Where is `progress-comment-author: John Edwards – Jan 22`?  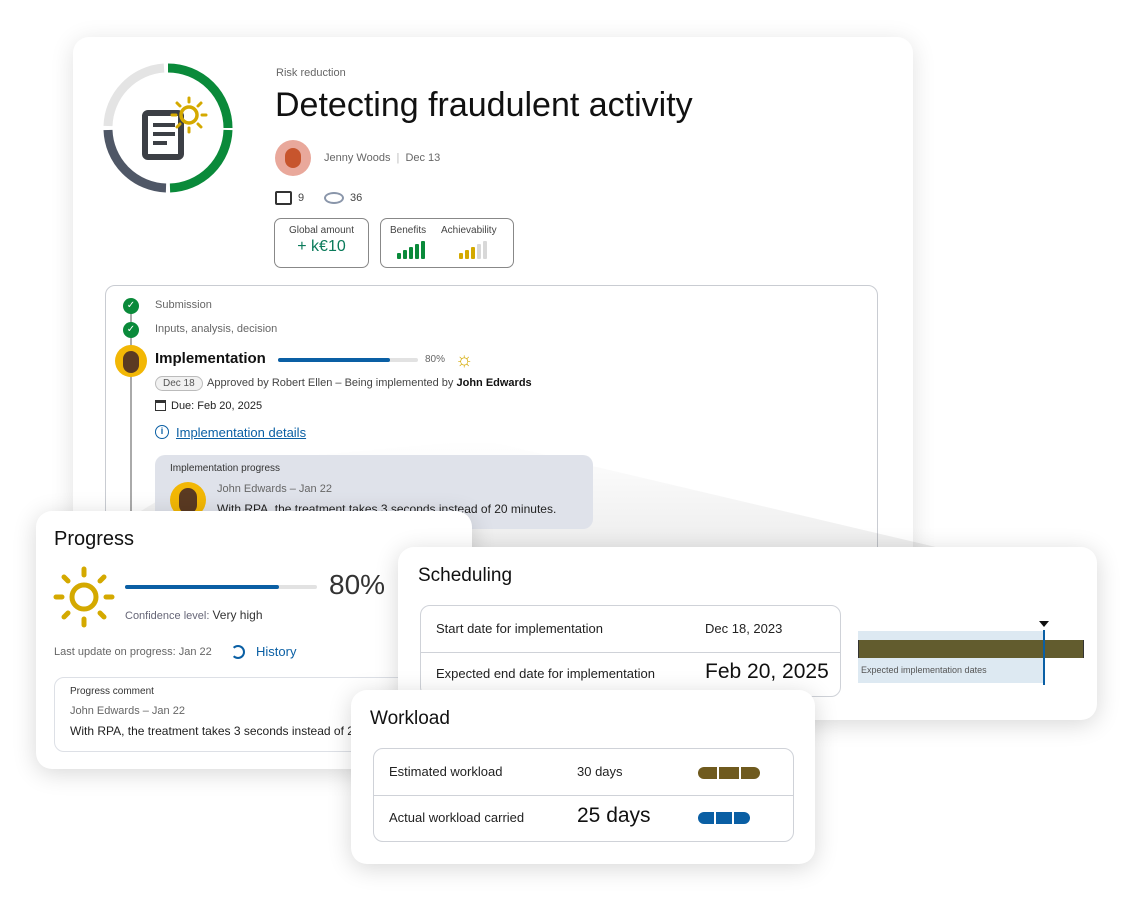 progress-comment-author: John Edwards – Jan 22 is located at coordinates (127, 711).